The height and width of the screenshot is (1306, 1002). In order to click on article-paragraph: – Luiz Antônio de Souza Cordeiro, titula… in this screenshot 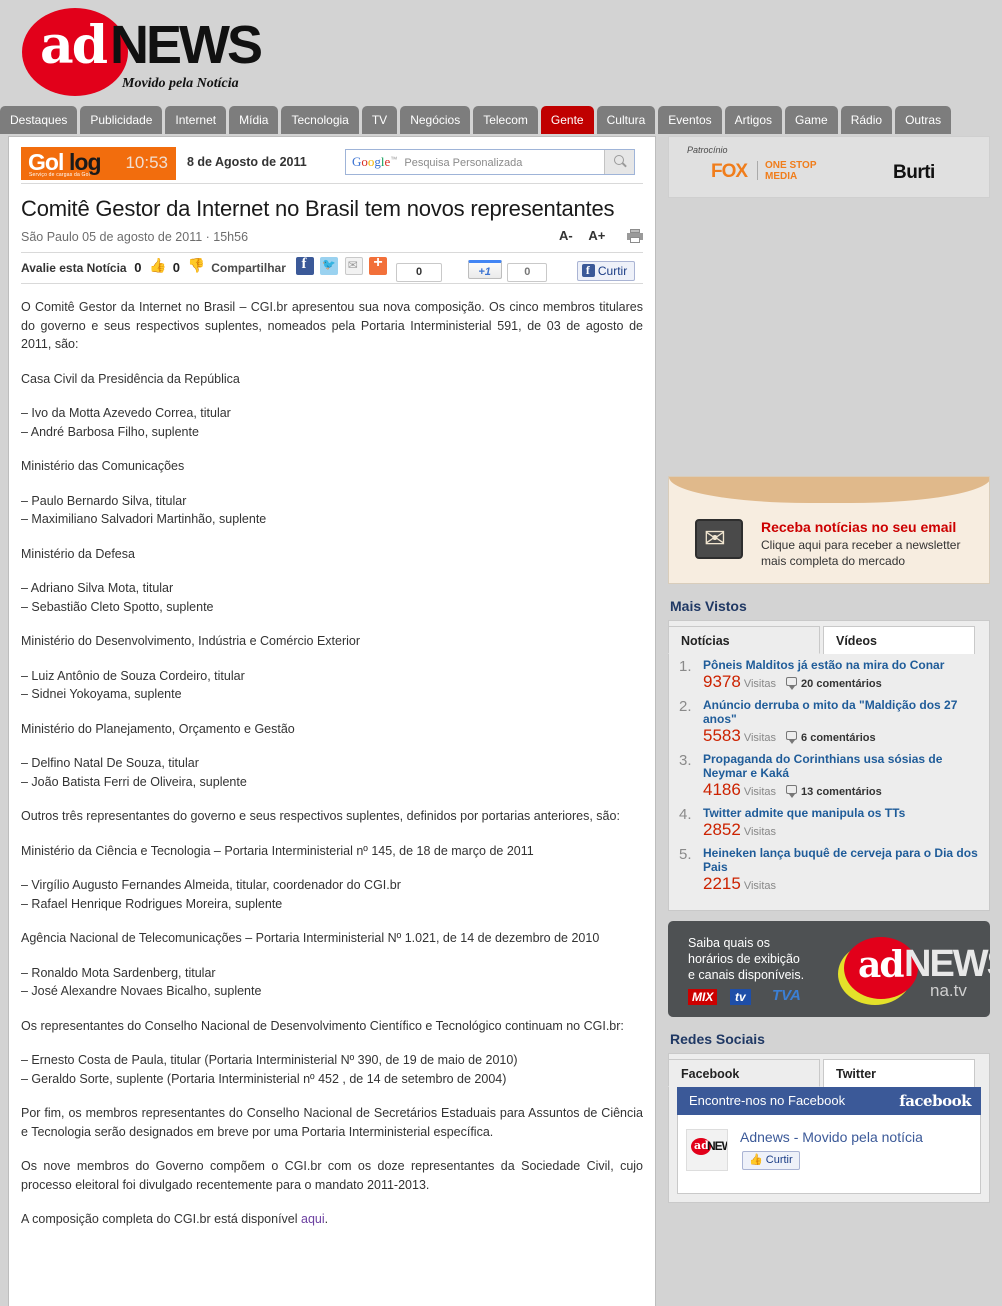, I will do `click(133, 685)`.